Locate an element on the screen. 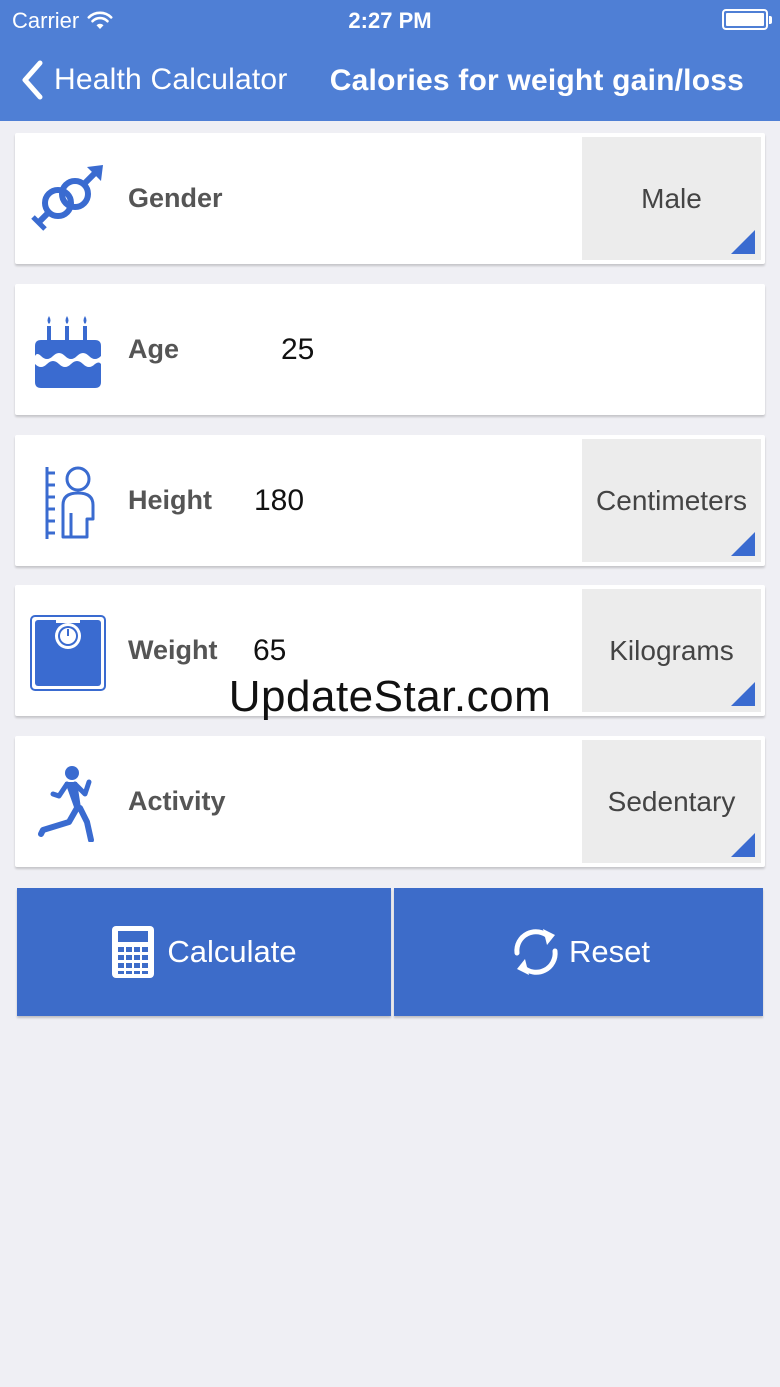 This screenshot has height=1387, width=780. birthday-cake-icon is located at coordinates (68, 352).